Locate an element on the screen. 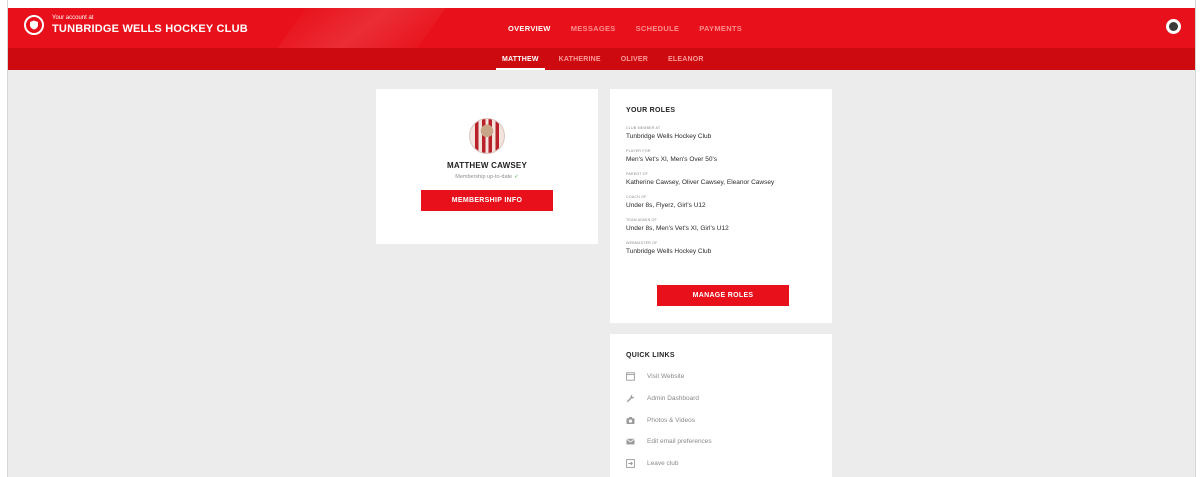  membership-status-text: Membership up-to-date is located at coordinates (484, 177).